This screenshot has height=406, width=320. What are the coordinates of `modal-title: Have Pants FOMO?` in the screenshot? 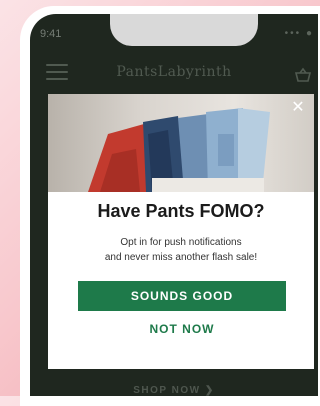 It's located at (181, 211).